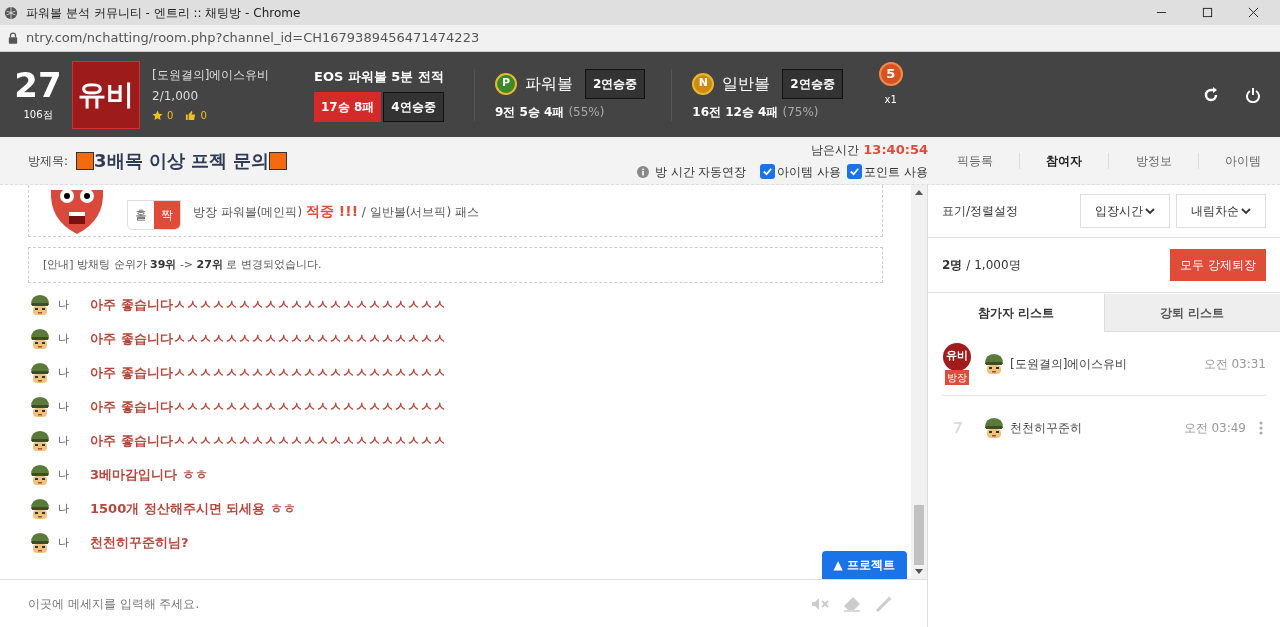  What do you see at coordinates (1191, 313) in the screenshot?
I see `list-tab: 강퇴 리스트` at bounding box center [1191, 313].